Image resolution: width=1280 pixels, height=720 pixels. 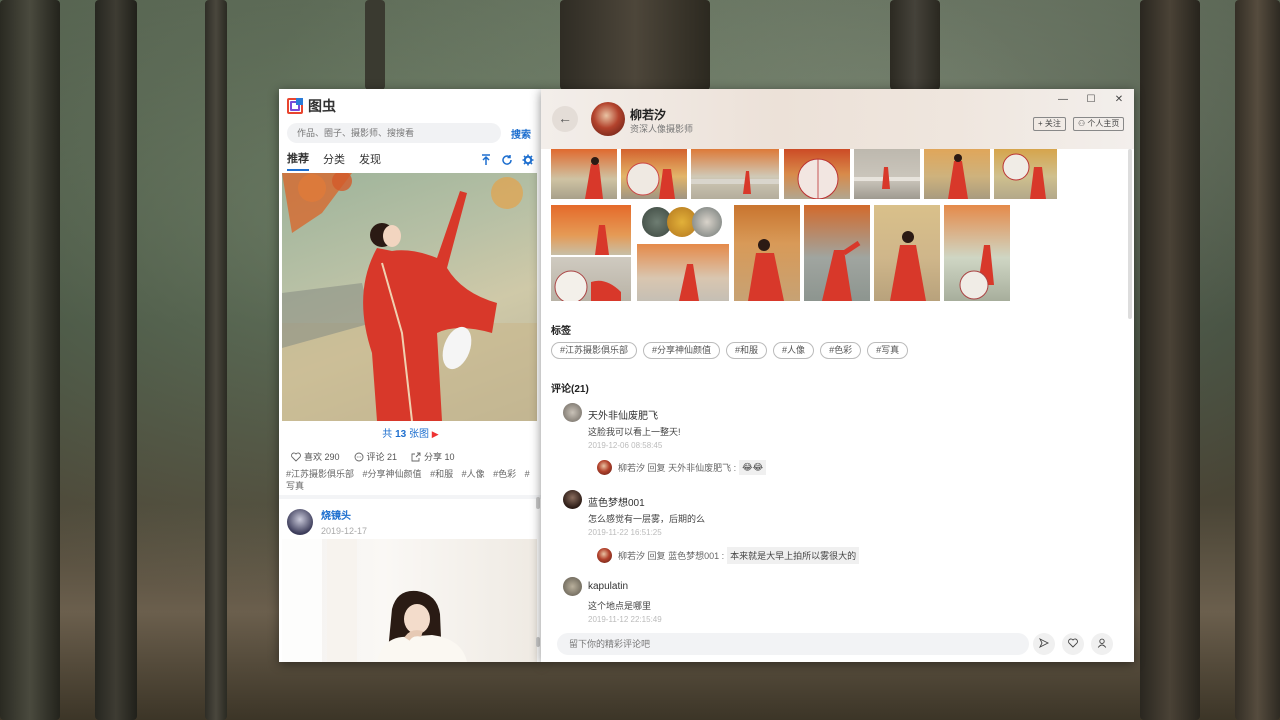 What do you see at coordinates (410, 106) in the screenshot?
I see `app-header: 图虫` at bounding box center [410, 106].